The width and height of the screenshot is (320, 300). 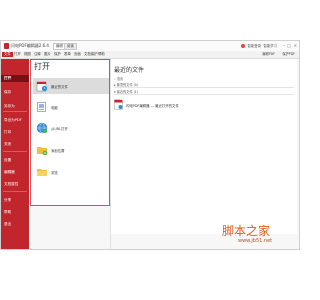 I want to click on protect-pdf-button: 保护PDF, so click(x=288, y=54).